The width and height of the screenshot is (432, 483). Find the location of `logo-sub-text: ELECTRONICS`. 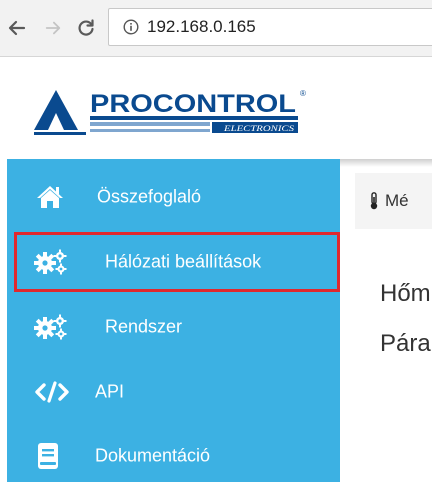

logo-sub-text: ELECTRONICS is located at coordinates (258, 128).